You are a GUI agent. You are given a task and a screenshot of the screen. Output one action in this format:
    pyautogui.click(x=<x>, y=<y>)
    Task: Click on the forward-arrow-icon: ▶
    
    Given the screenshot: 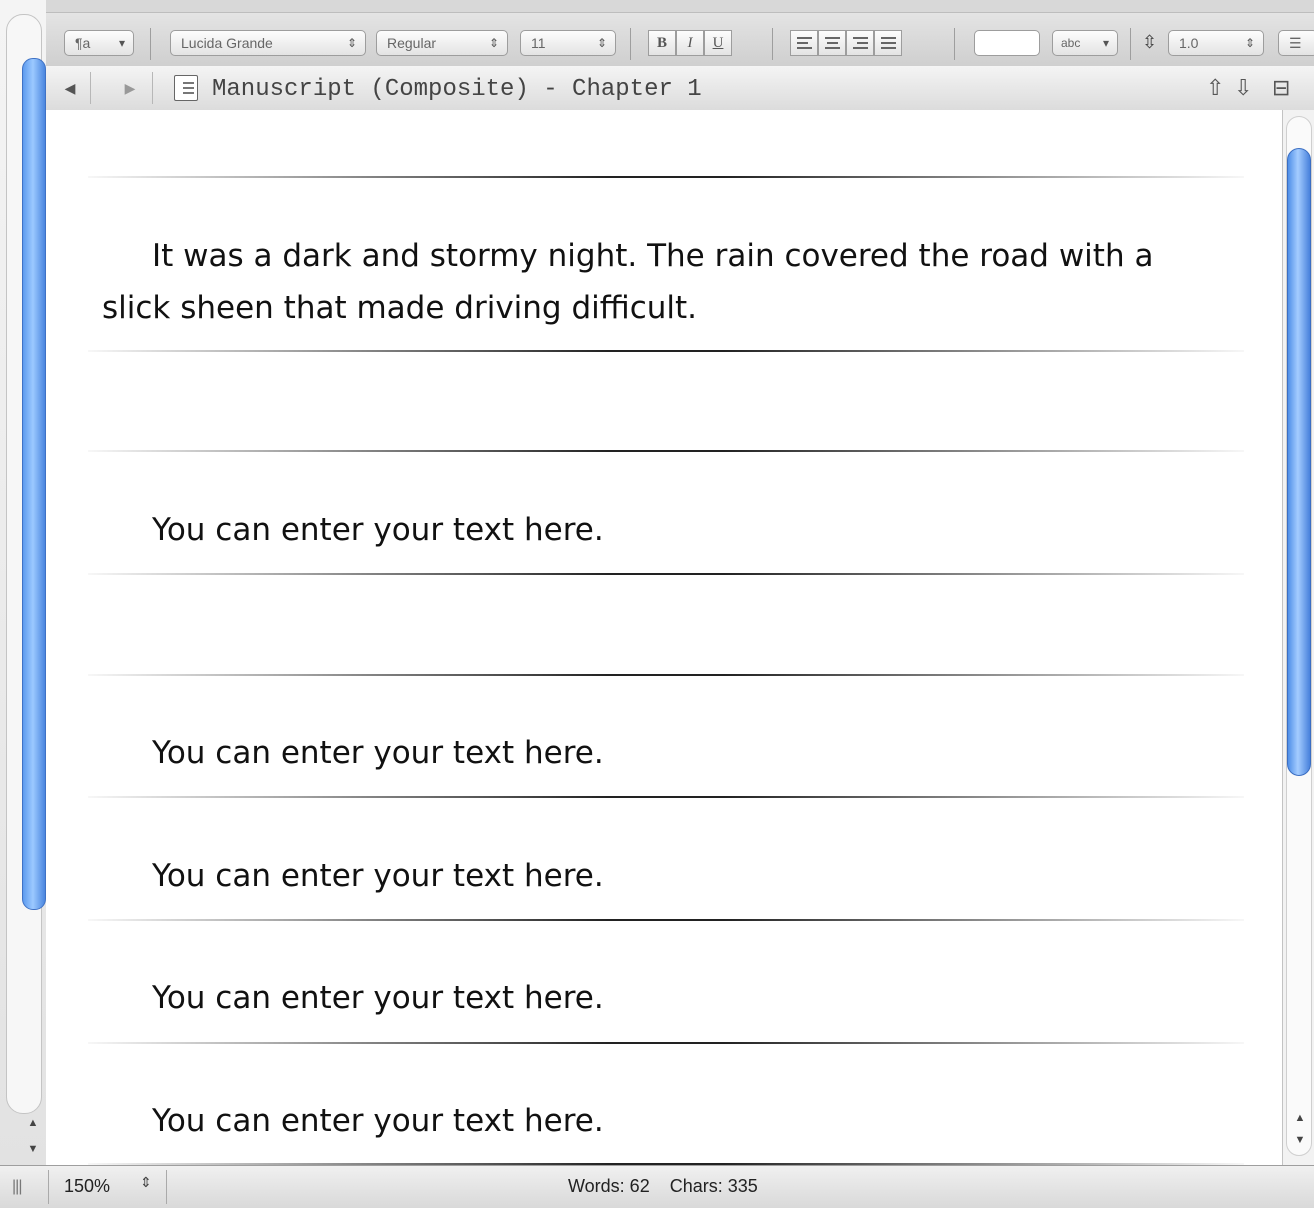 What is the action you would take?
    pyautogui.click(x=130, y=88)
    